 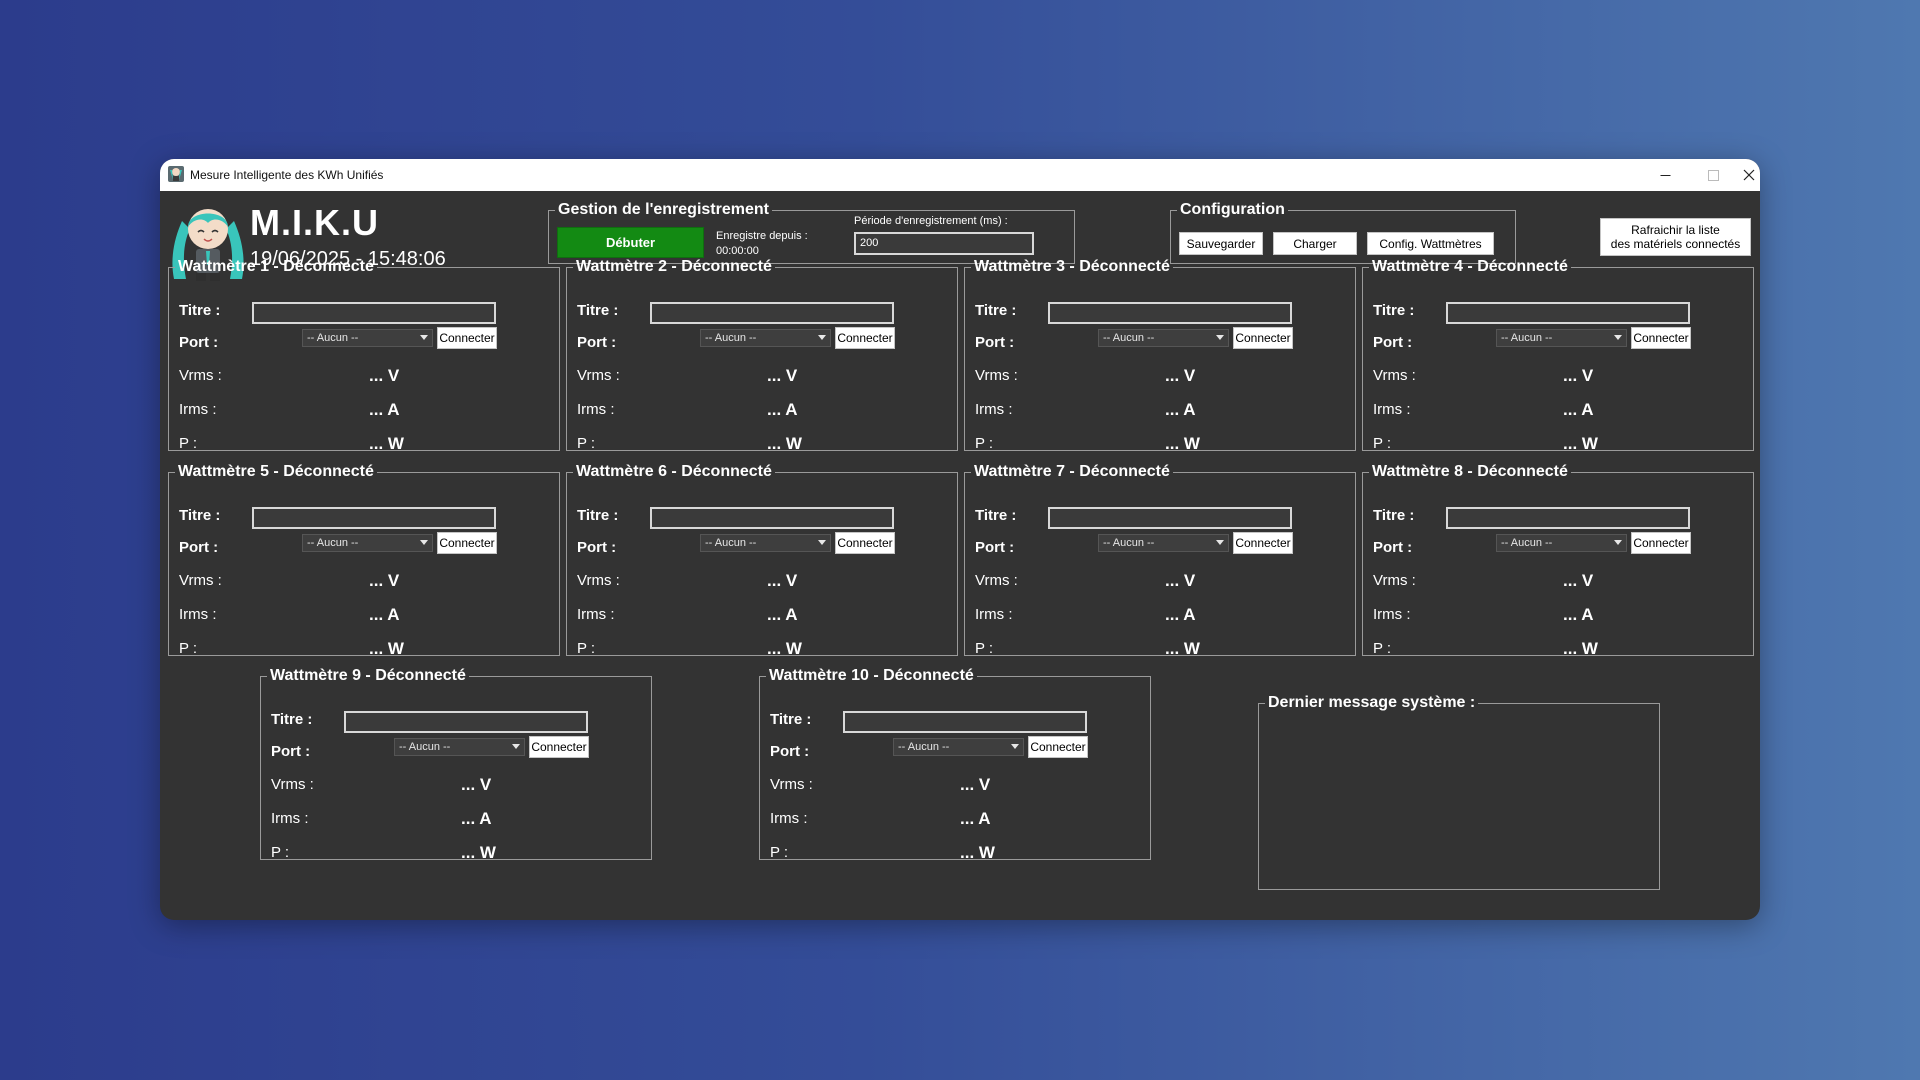 I want to click on system-message-group: Dernier message système :, so click(x=1459, y=792).